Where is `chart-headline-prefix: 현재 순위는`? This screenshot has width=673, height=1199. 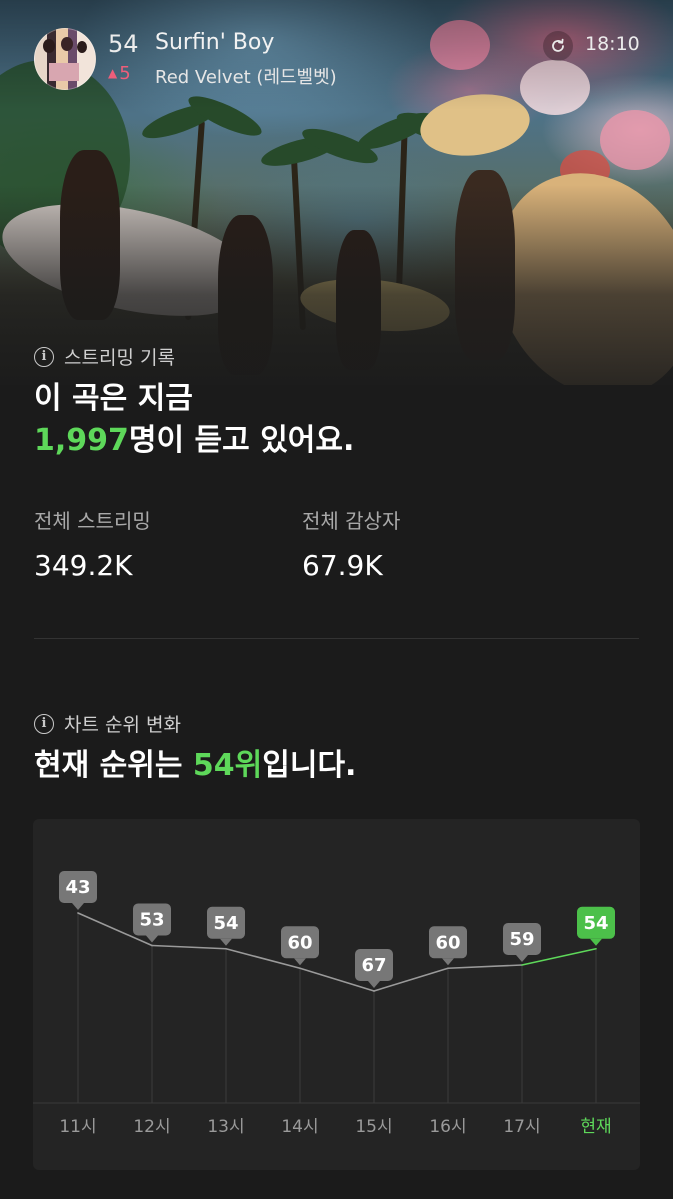
chart-headline-prefix: 현재 순위는 is located at coordinates (113, 765).